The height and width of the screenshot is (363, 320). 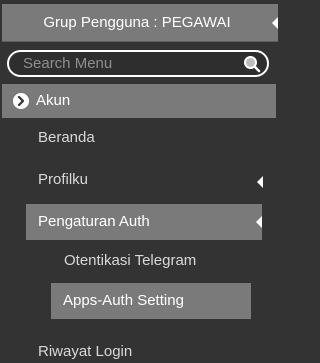 I want to click on sidebar-item-pengaturan-auth: Pengaturan Auth, so click(x=144, y=222).